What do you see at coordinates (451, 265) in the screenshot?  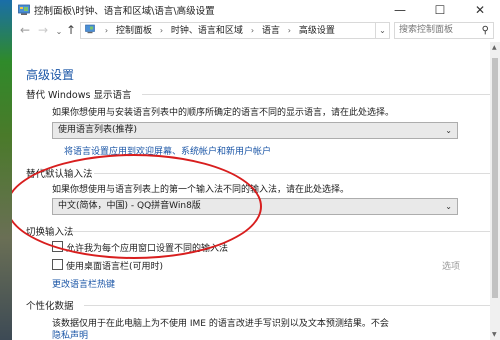 I see `language-bar-options-link: 选项` at bounding box center [451, 265].